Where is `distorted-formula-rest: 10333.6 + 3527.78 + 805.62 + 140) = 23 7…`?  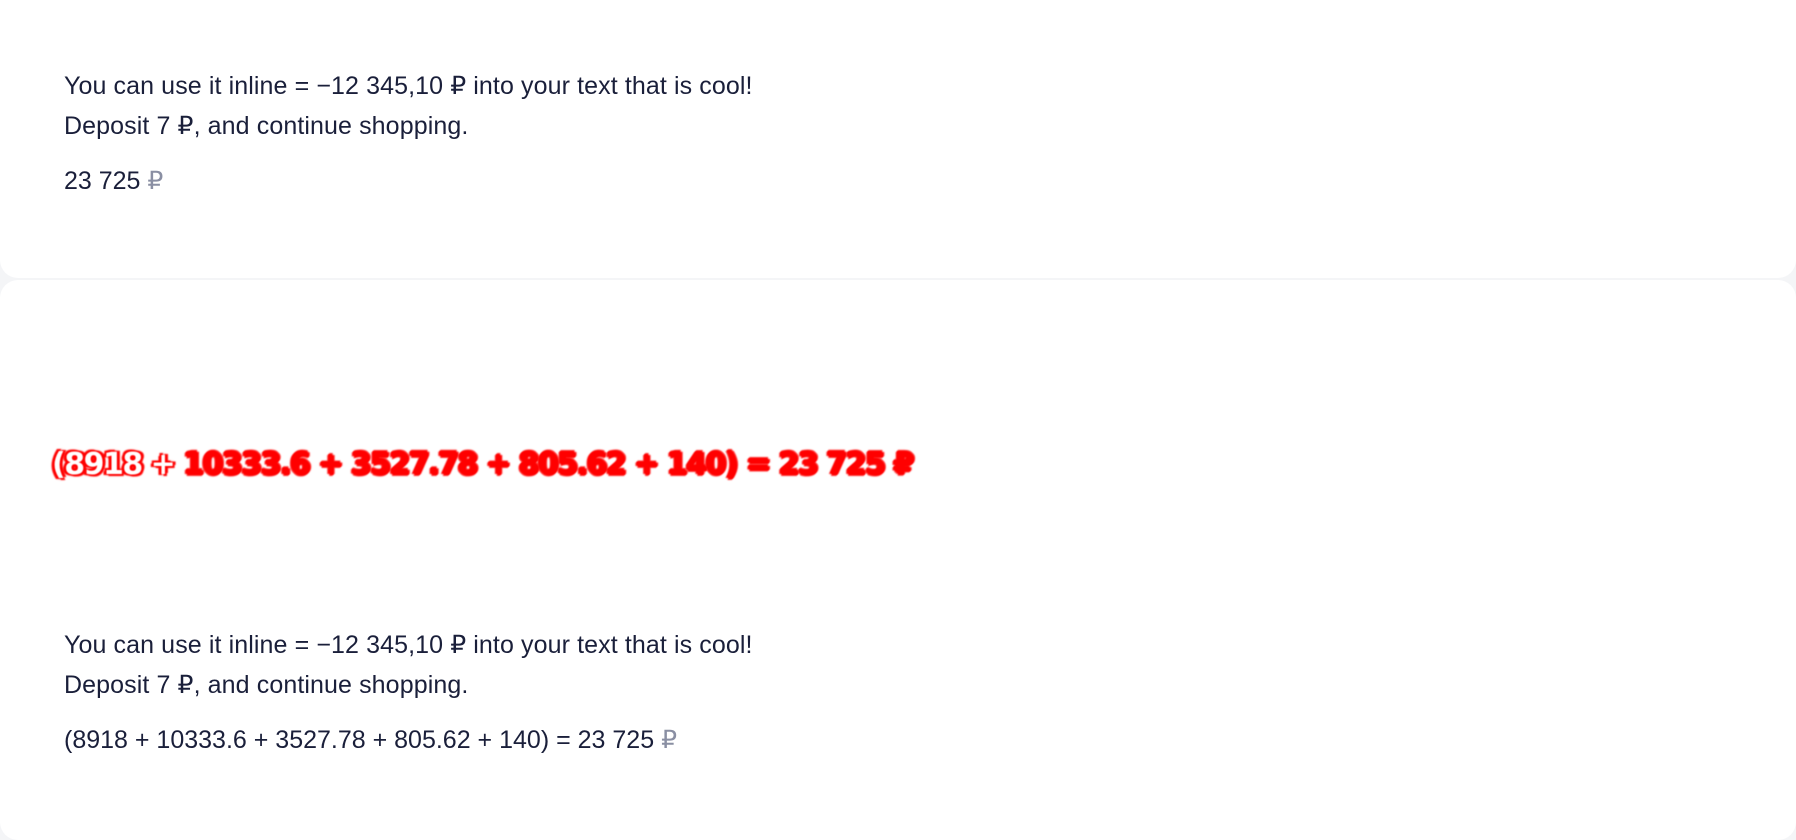
distorted-formula-rest: 10333.6 + 3527.78 + 805.62 + 140) = 23 7… is located at coordinates (548, 464).